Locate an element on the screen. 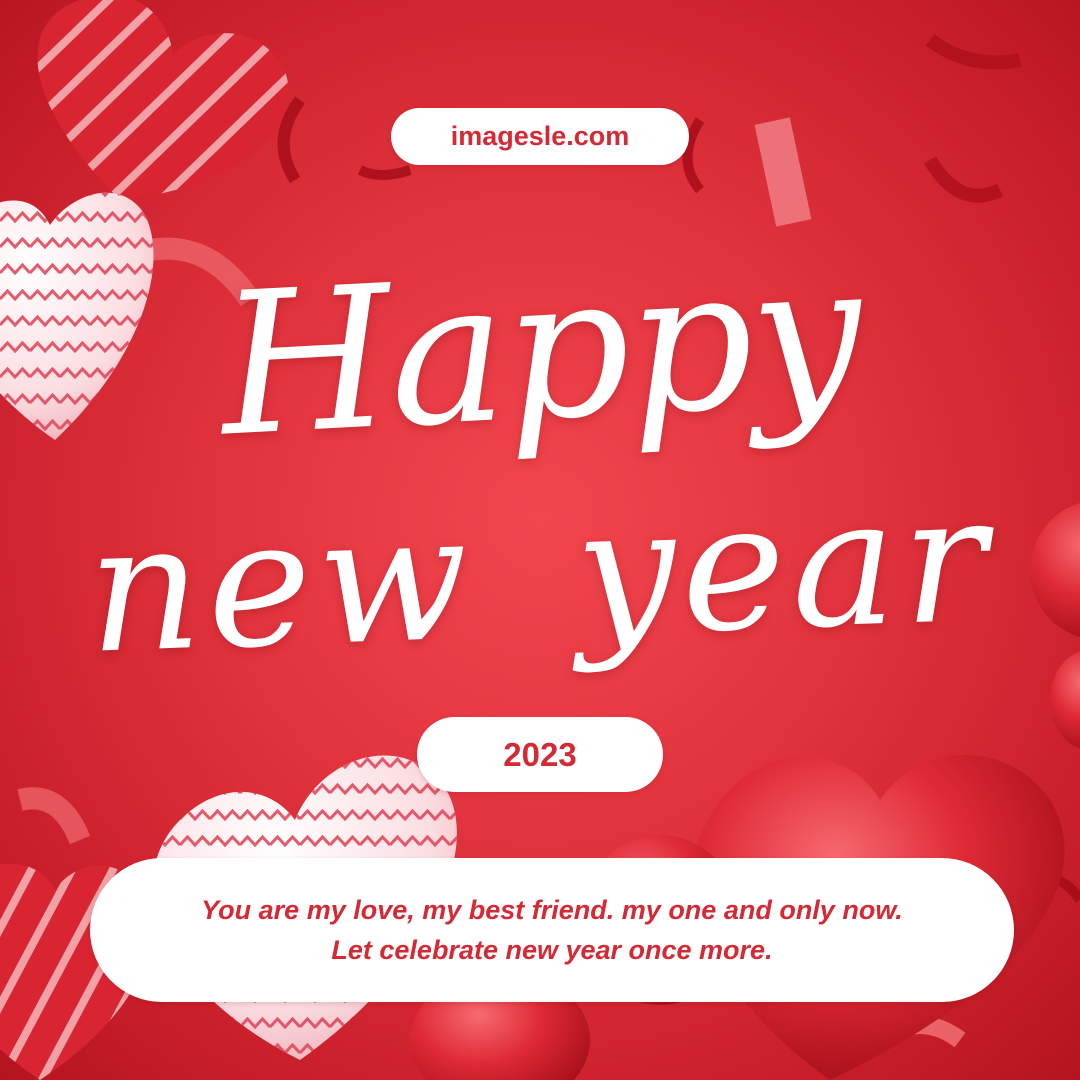 This screenshot has height=1080, width=1080. message-line-2: Let celebrate new year once more. is located at coordinates (552, 950).